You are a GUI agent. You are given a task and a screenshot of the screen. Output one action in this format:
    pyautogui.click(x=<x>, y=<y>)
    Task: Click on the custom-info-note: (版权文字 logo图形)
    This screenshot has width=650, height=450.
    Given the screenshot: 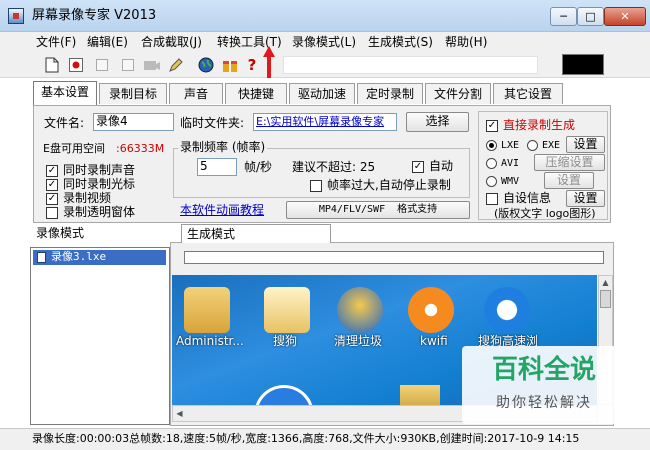 What is the action you would take?
    pyautogui.click(x=545, y=213)
    